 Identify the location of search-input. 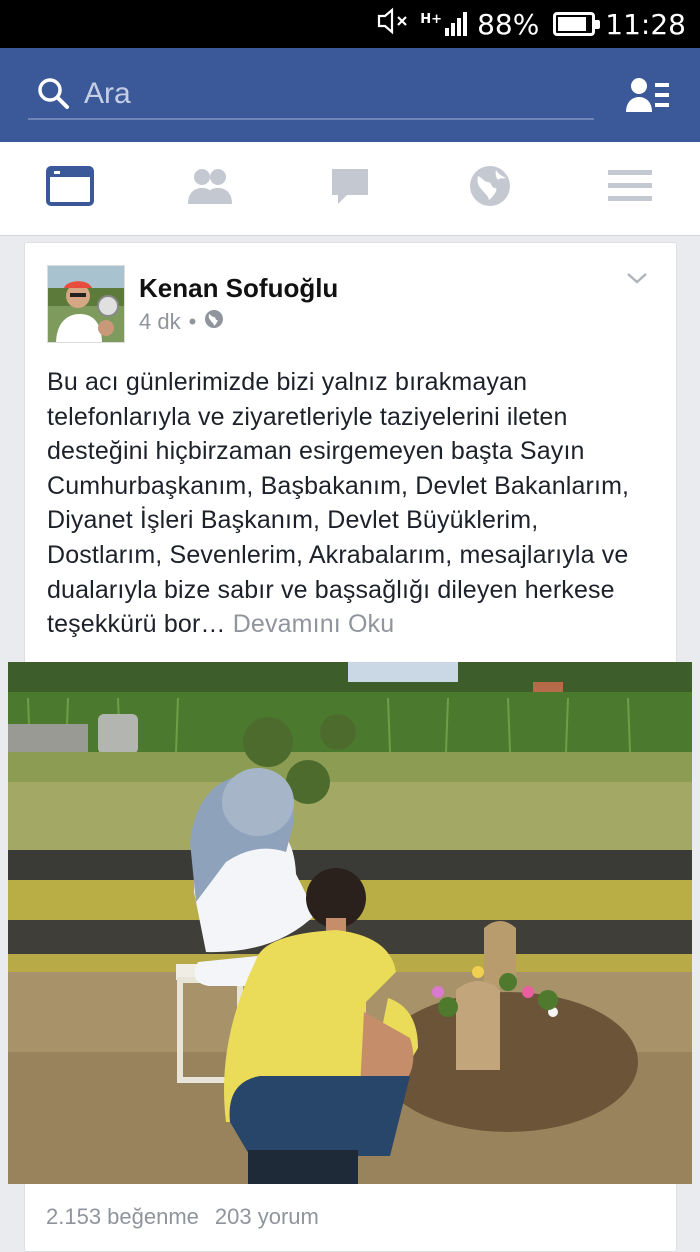
(324, 94).